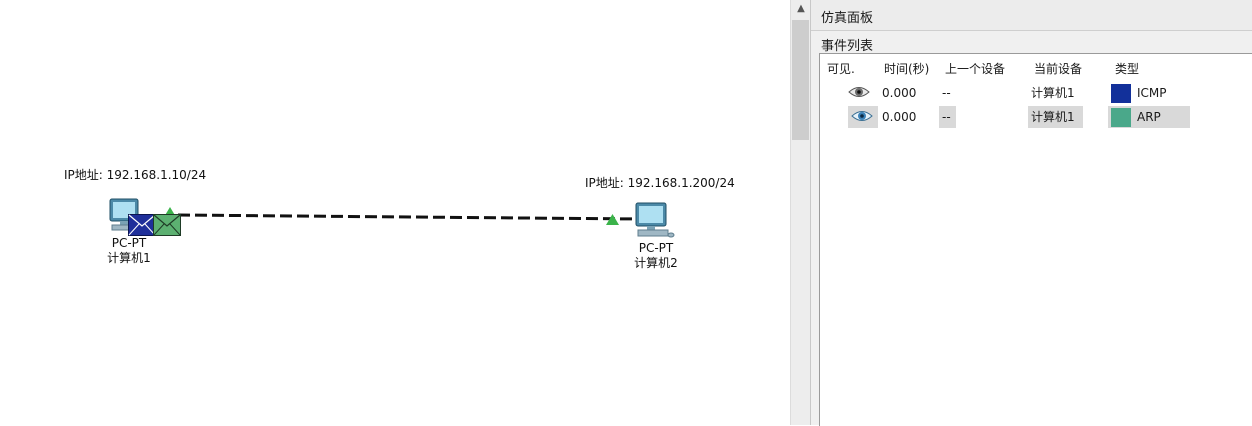 Image resolution: width=1252 pixels, height=426 pixels. I want to click on workspace-vertical-scrollbar: ▲, so click(800, 212).